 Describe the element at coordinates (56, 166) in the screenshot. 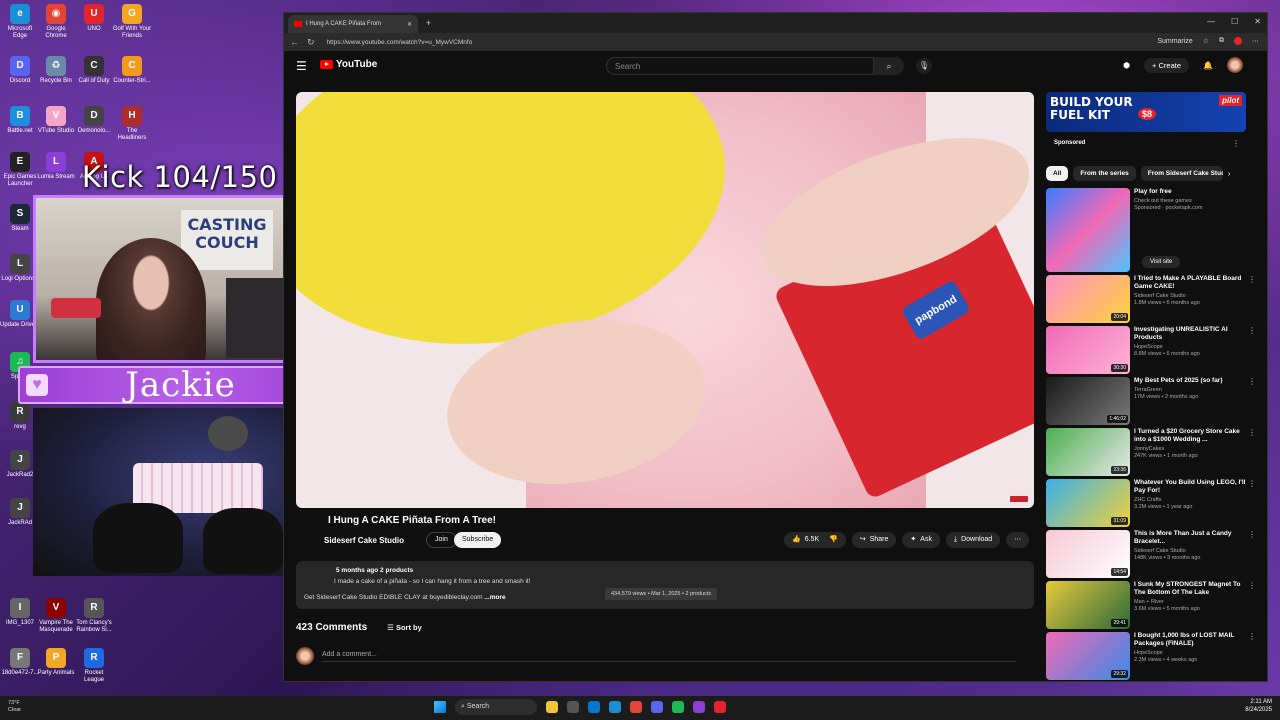

I see `desktop-icon: L Lumia Stream` at that location.